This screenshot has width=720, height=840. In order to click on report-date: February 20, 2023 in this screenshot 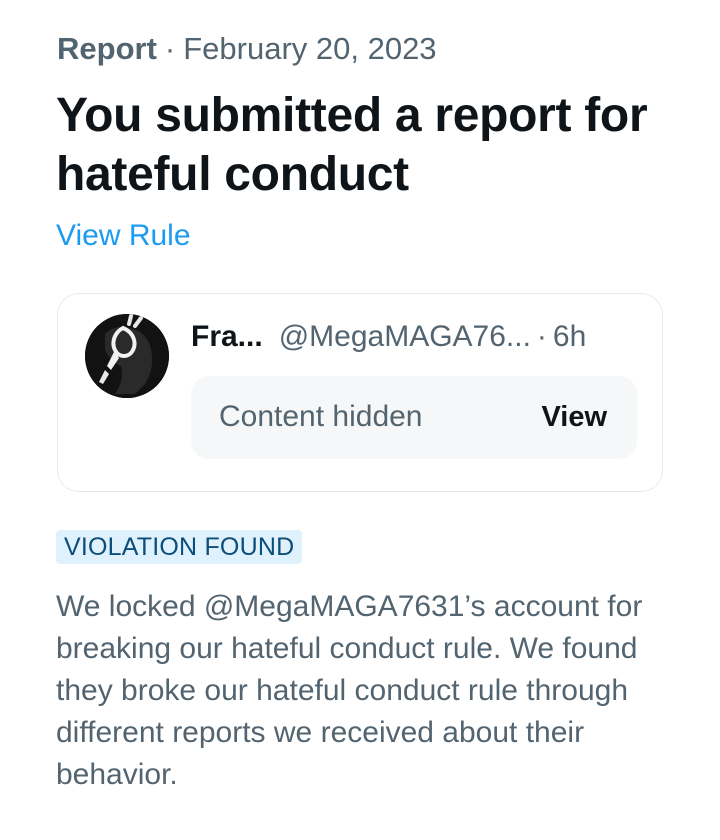, I will do `click(310, 48)`.